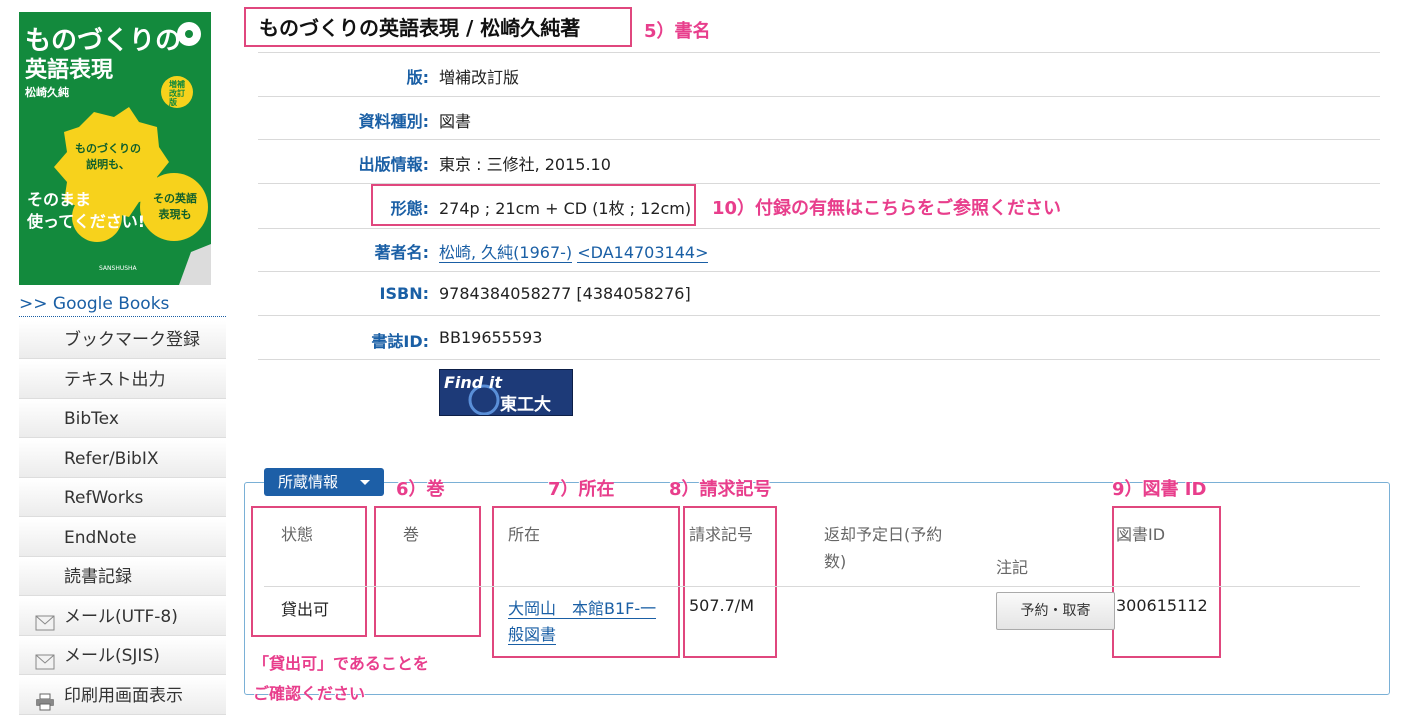  I want to click on reserve-button: 予約・取寄, so click(1055, 611).